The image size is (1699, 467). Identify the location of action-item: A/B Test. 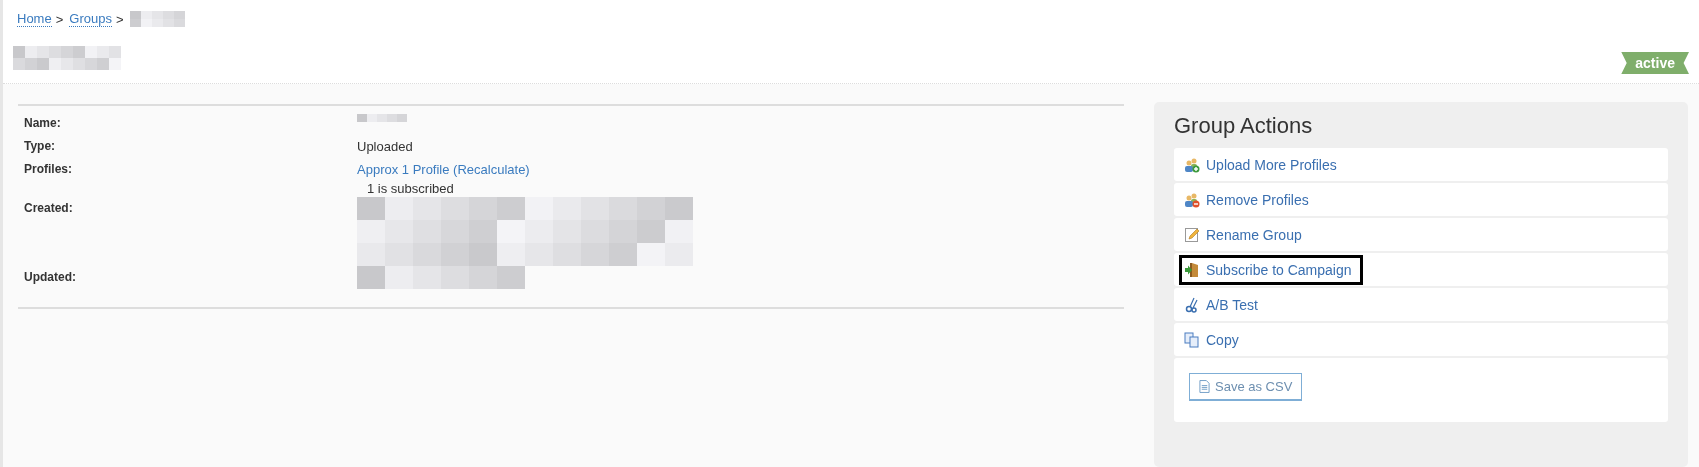
(1421, 304).